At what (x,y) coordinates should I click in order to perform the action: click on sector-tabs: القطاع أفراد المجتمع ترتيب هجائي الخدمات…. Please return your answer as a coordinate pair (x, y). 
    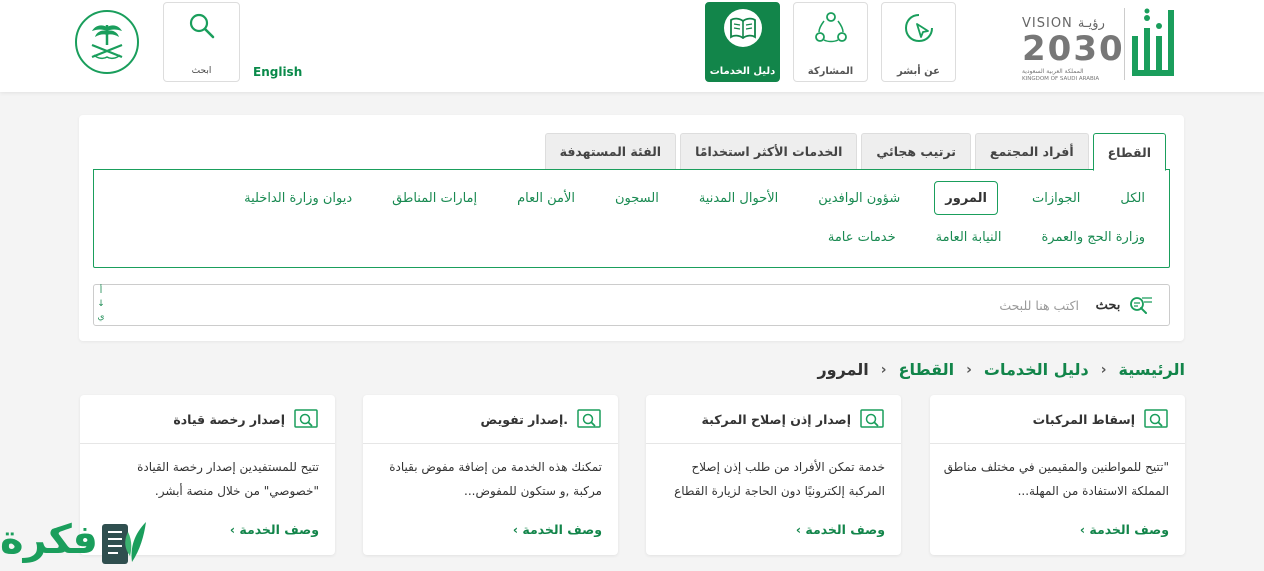
    Looking at the image, I should click on (855, 152).